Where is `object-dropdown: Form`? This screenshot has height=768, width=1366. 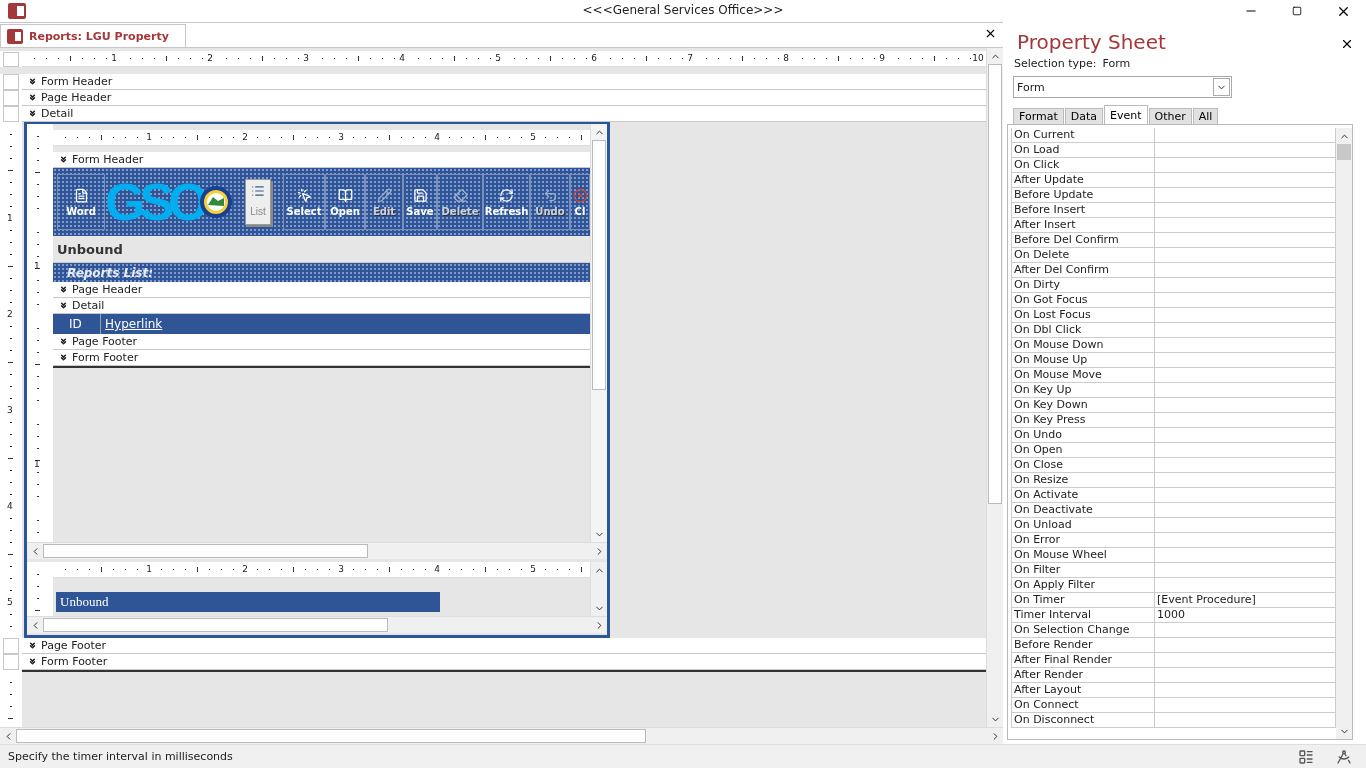 object-dropdown: Form is located at coordinates (1122, 87).